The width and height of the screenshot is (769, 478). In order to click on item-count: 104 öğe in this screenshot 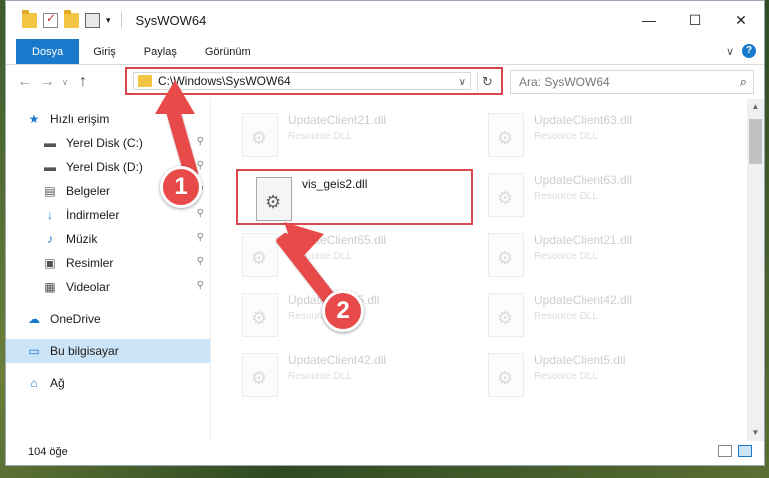, I will do `click(48, 452)`.